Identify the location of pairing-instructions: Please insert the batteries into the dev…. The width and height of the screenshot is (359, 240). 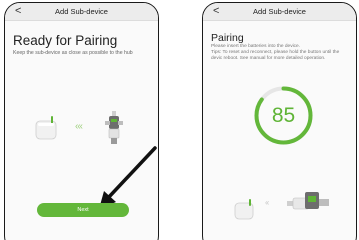
(275, 52).